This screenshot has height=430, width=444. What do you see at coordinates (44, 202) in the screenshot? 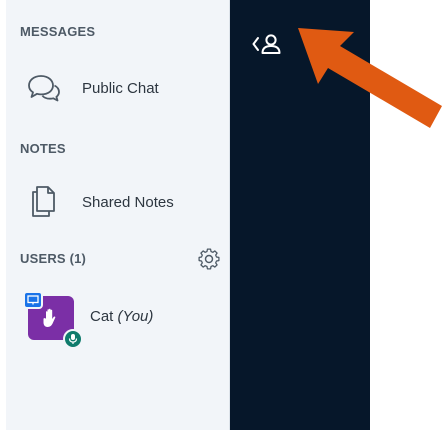
I see `document-stack-icon` at bounding box center [44, 202].